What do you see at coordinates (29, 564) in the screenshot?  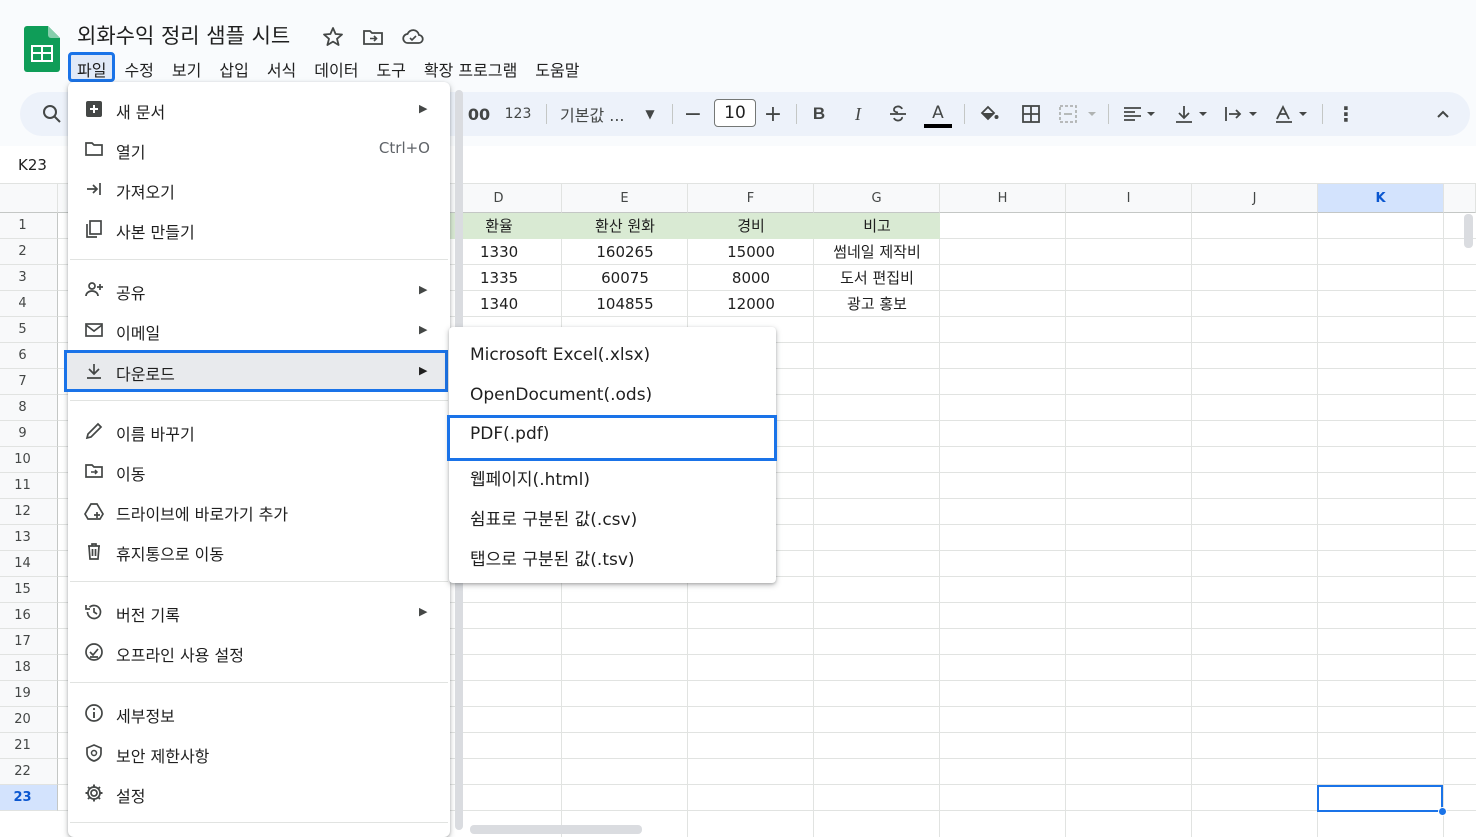 I see `row-header-14: 14` at bounding box center [29, 564].